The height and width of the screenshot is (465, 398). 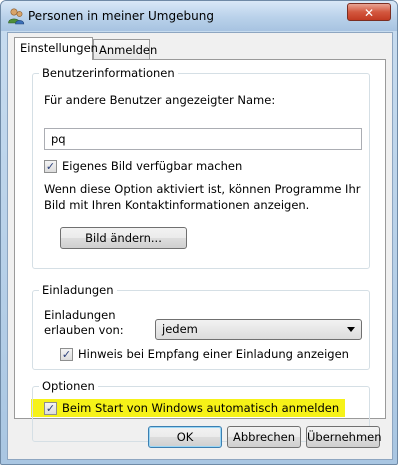 What do you see at coordinates (59, 48) in the screenshot?
I see `tab-label: Einstellungen` at bounding box center [59, 48].